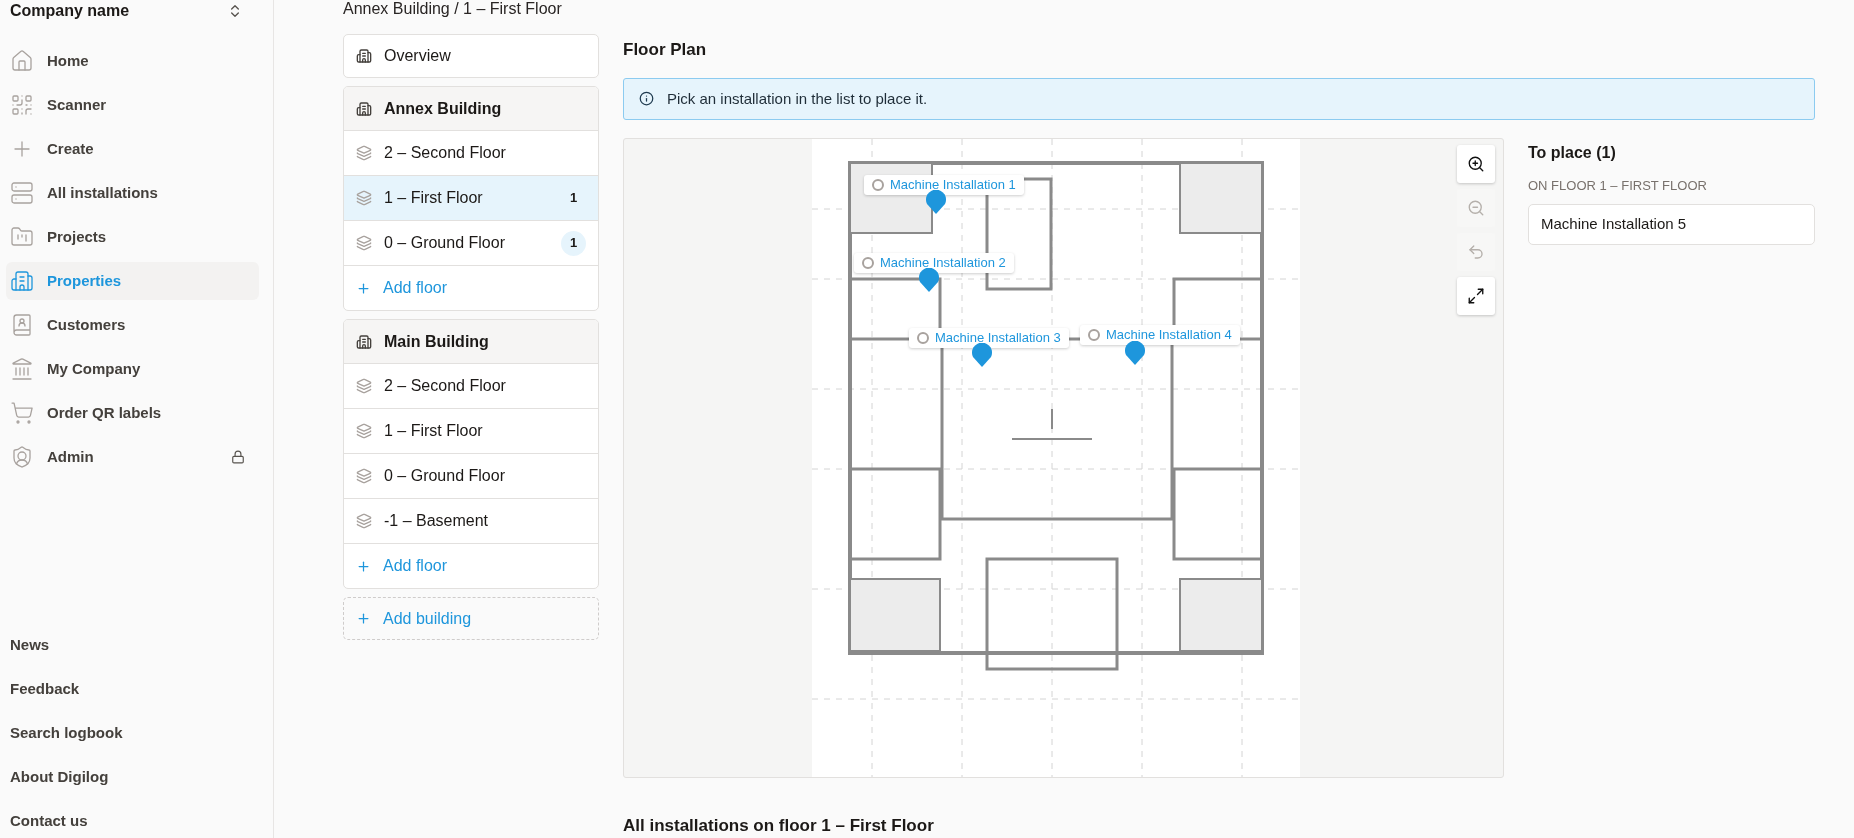 The width and height of the screenshot is (1854, 838). Describe the element at coordinates (779, 825) in the screenshot. I see `section-title: All installations on floor 1 – First Floor` at that location.